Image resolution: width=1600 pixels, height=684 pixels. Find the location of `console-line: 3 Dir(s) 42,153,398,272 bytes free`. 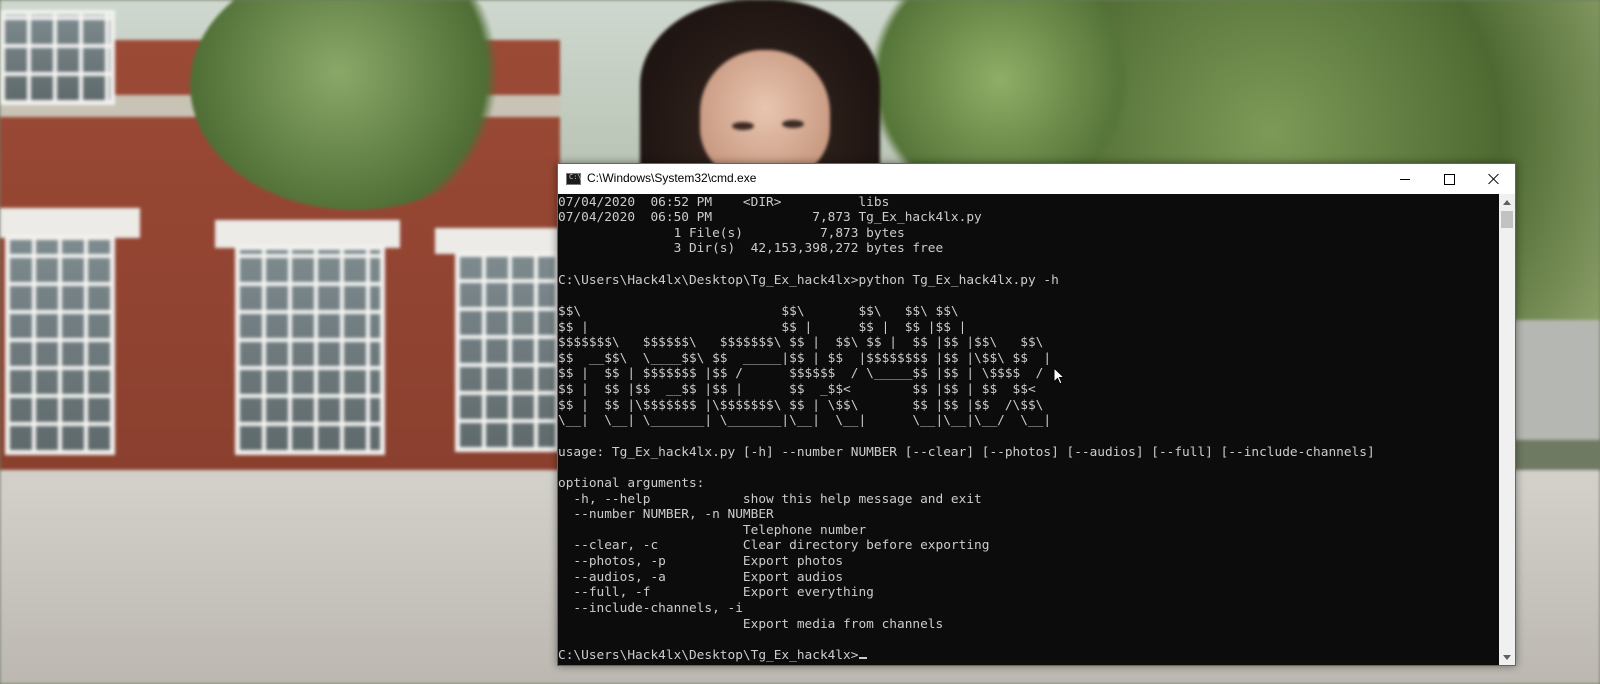

console-line: 3 Dir(s) 42,153,398,272 bytes free is located at coordinates (751, 248).